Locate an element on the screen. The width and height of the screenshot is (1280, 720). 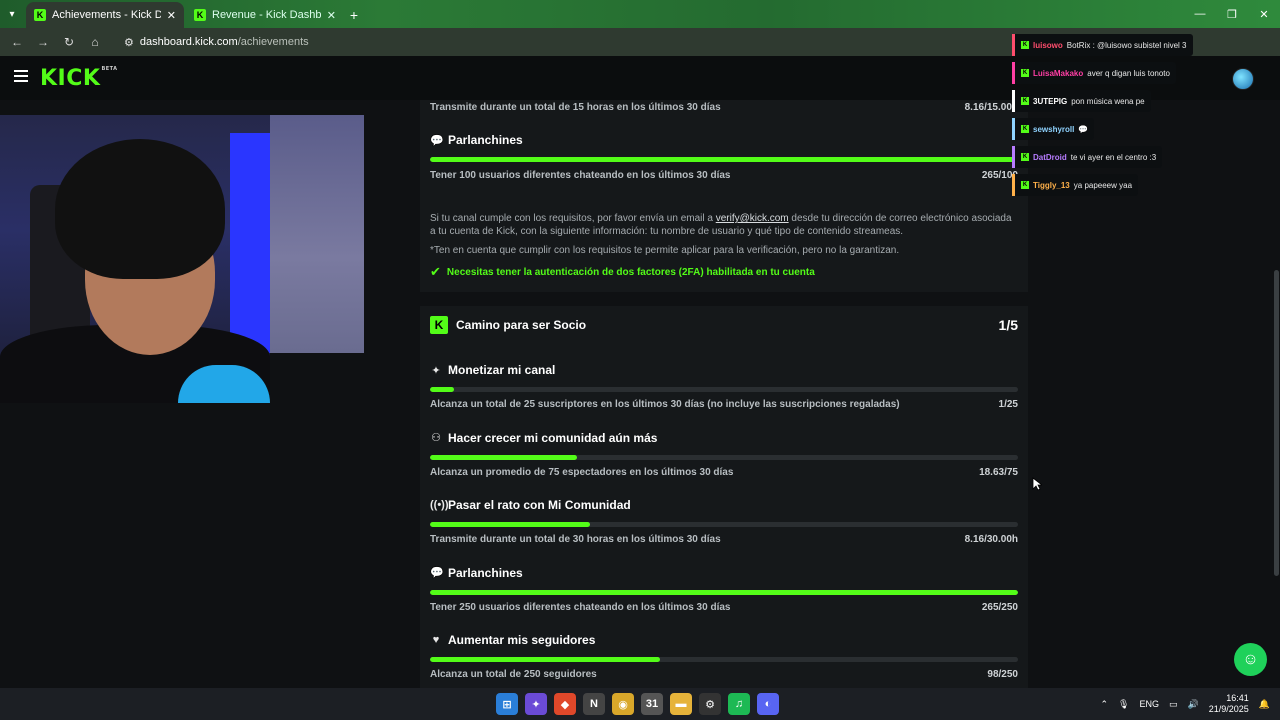
chat-username: sewshyroll is located at coordinates (1053, 129).